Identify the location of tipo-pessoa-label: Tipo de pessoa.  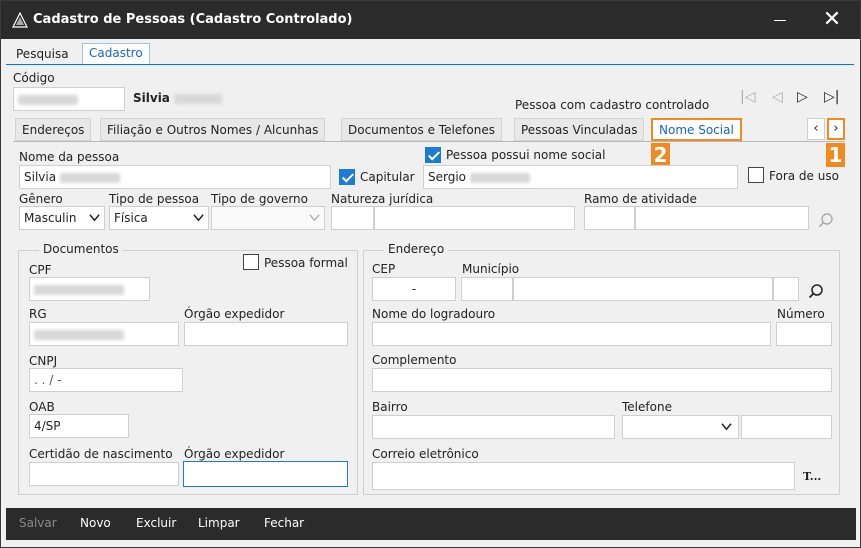
(154, 199).